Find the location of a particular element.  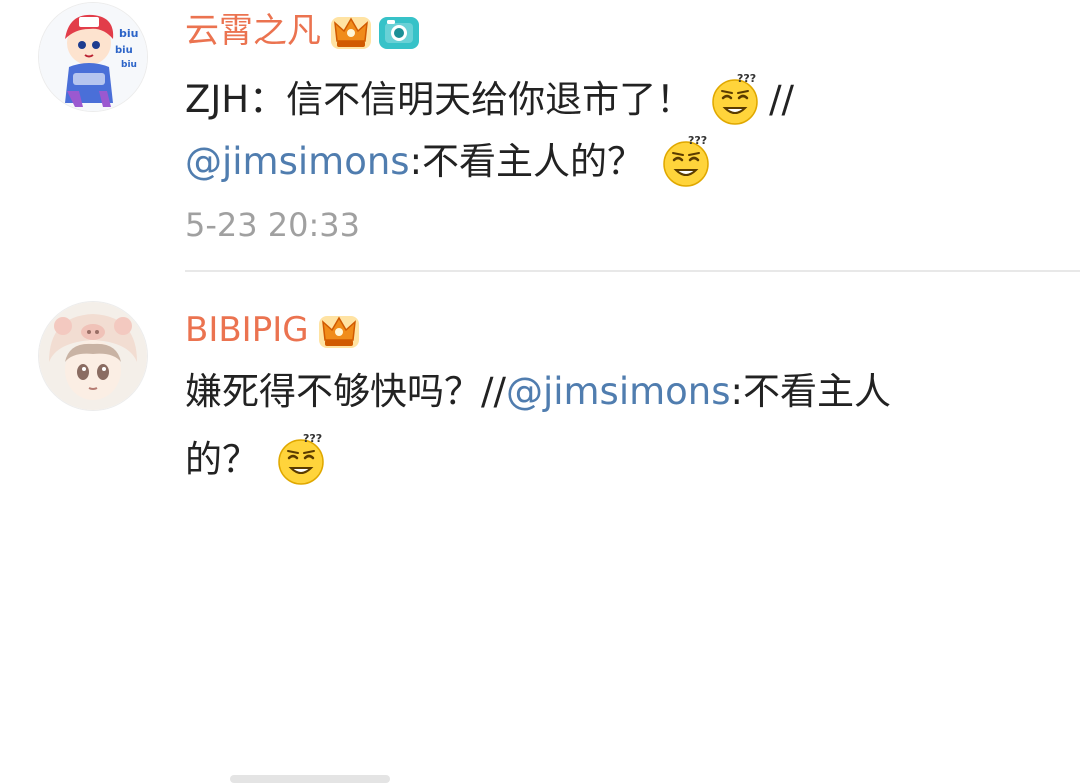

comment-text: :不看主人的？ is located at coordinates (527, 161).